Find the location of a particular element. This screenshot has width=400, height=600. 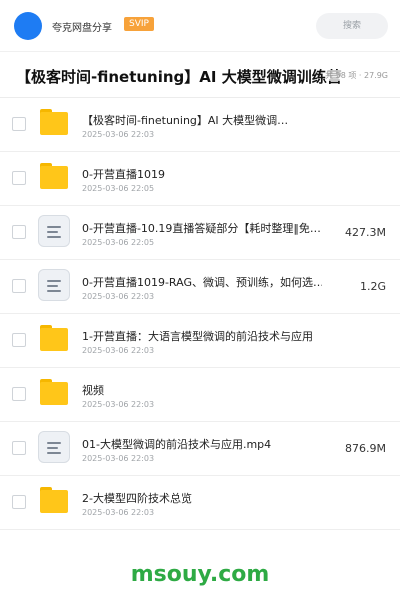

folder-title: 【极客时间-finetuning】AI 大模型微调训练营 is located at coordinates (179, 77).